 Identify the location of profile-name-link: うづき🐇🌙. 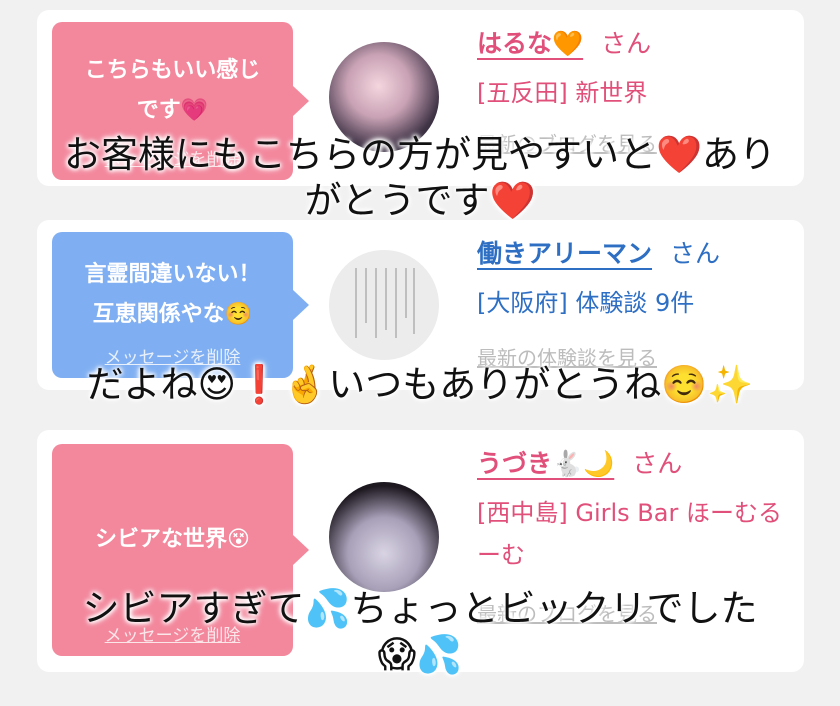
(545, 463).